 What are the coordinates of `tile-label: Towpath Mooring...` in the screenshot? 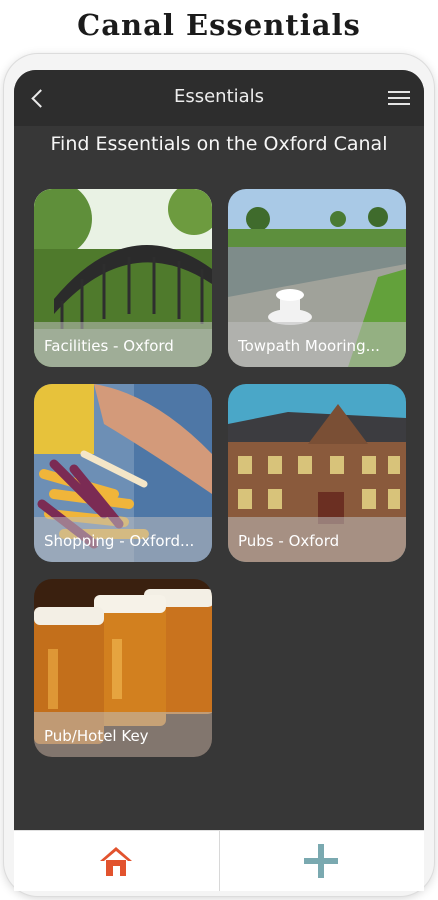 It's located at (309, 346).